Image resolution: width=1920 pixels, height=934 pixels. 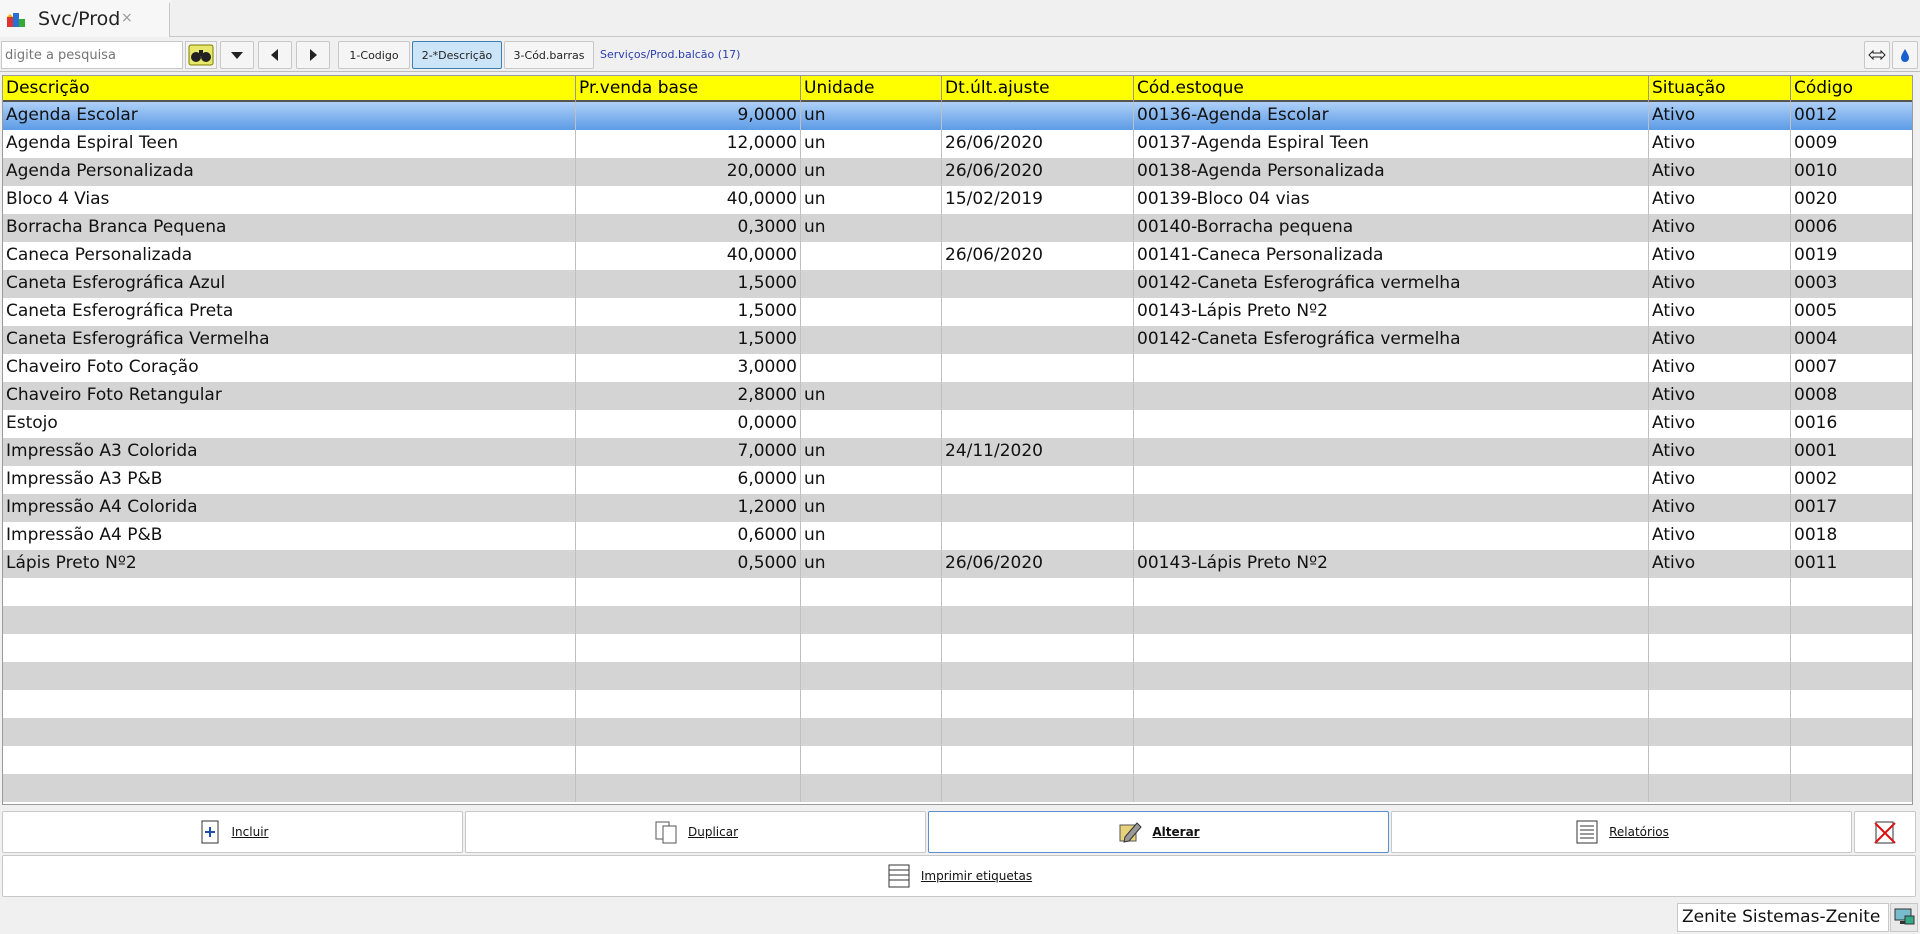 I want to click on prev-button, so click(x=275, y=55).